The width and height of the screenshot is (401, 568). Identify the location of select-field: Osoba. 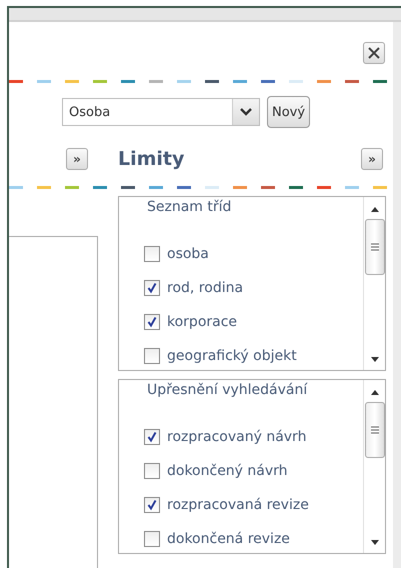
(161, 112).